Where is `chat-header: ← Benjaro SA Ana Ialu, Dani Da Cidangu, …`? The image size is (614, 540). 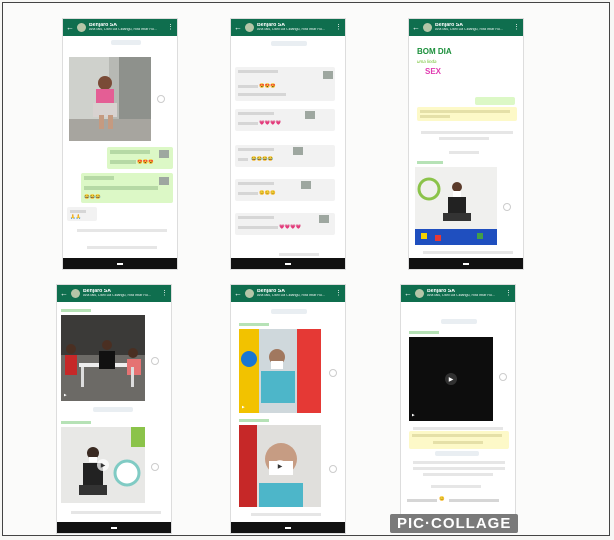 chat-header: ← Benjaro SA Ana Ialu, Dani Da Cidangu, … is located at coordinates (288, 293).